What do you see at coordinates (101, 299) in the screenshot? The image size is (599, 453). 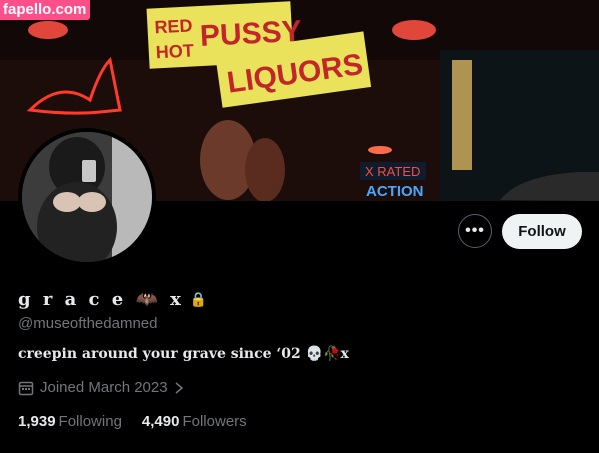 I see `display-name-text: g r a c e 🦇 x` at bounding box center [101, 299].